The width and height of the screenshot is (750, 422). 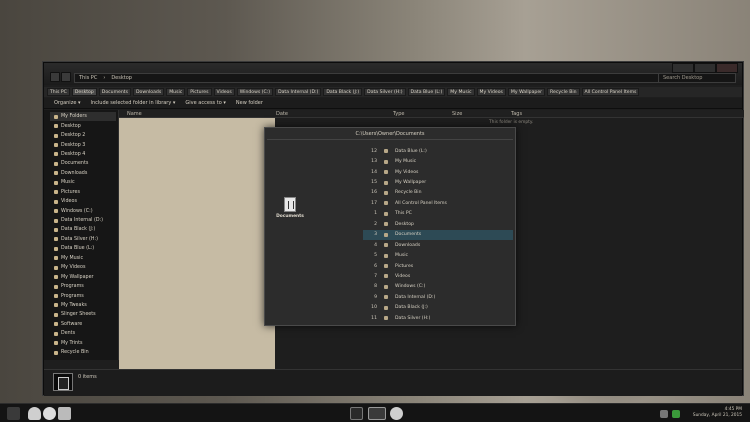 What do you see at coordinates (705, 68) in the screenshot?
I see `maximize-button` at bounding box center [705, 68].